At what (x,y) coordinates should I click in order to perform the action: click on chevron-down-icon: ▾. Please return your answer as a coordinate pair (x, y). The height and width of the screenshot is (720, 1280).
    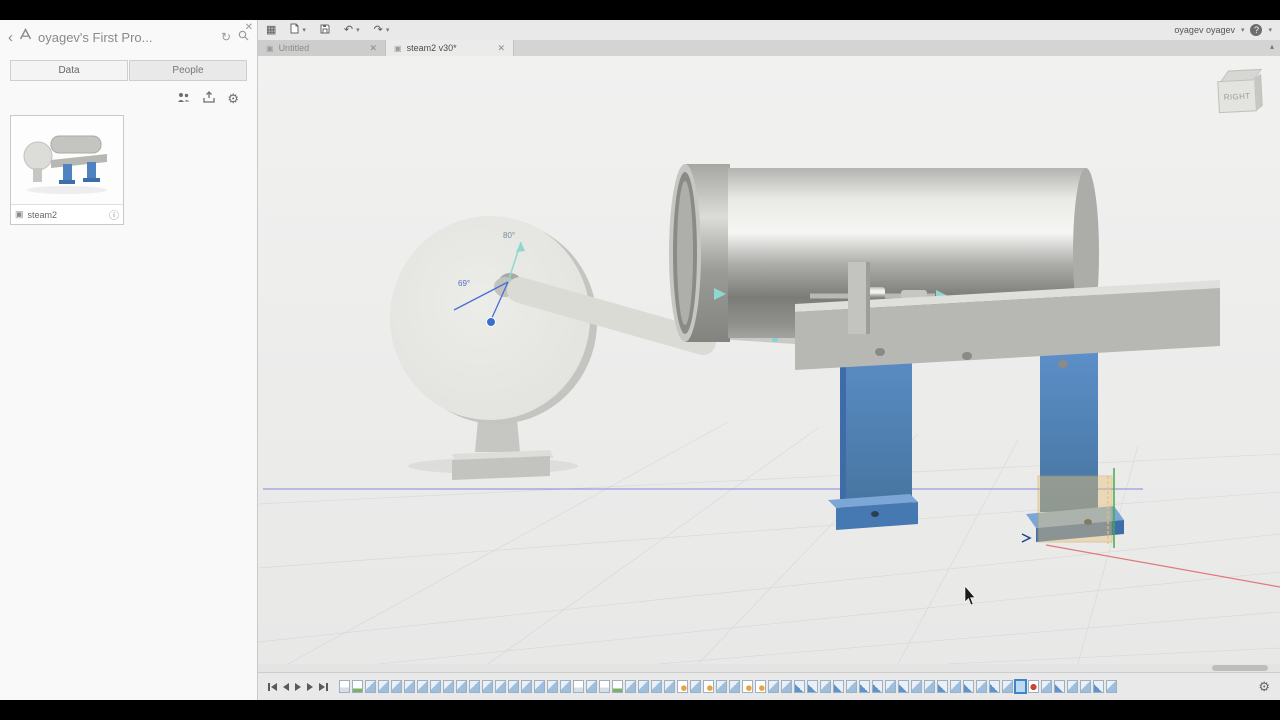
    Looking at the image, I should click on (304, 30).